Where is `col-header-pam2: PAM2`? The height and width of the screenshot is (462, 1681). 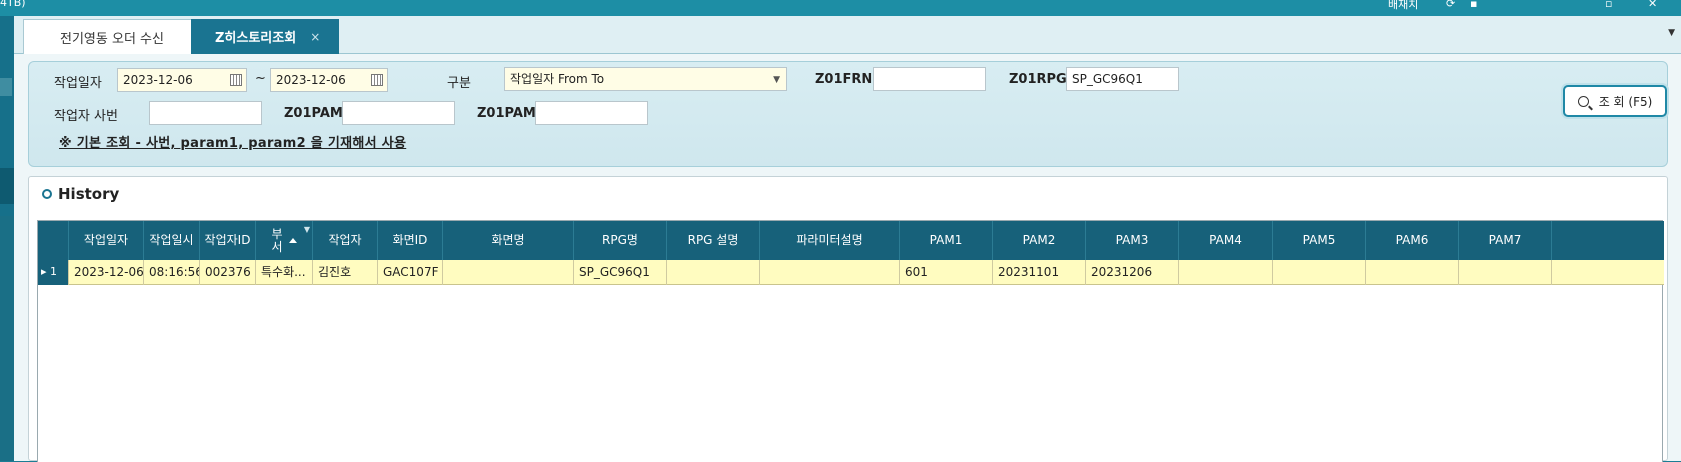 col-header-pam2: PAM2 is located at coordinates (1039, 240).